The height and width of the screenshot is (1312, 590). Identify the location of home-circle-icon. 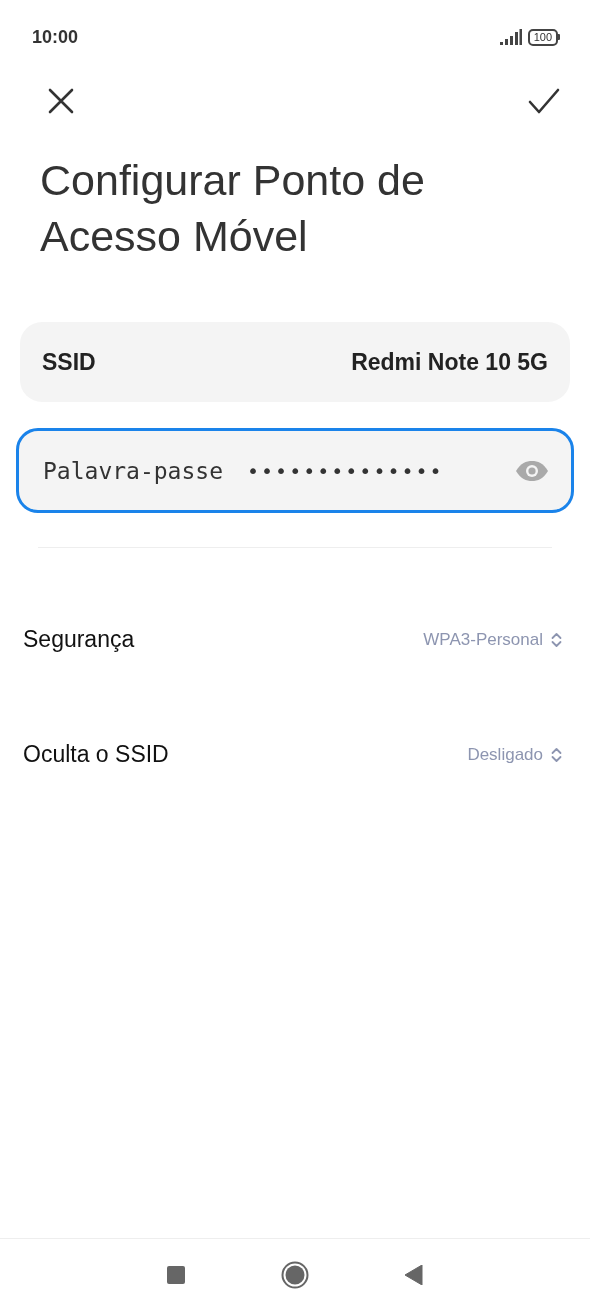
(295, 1274).